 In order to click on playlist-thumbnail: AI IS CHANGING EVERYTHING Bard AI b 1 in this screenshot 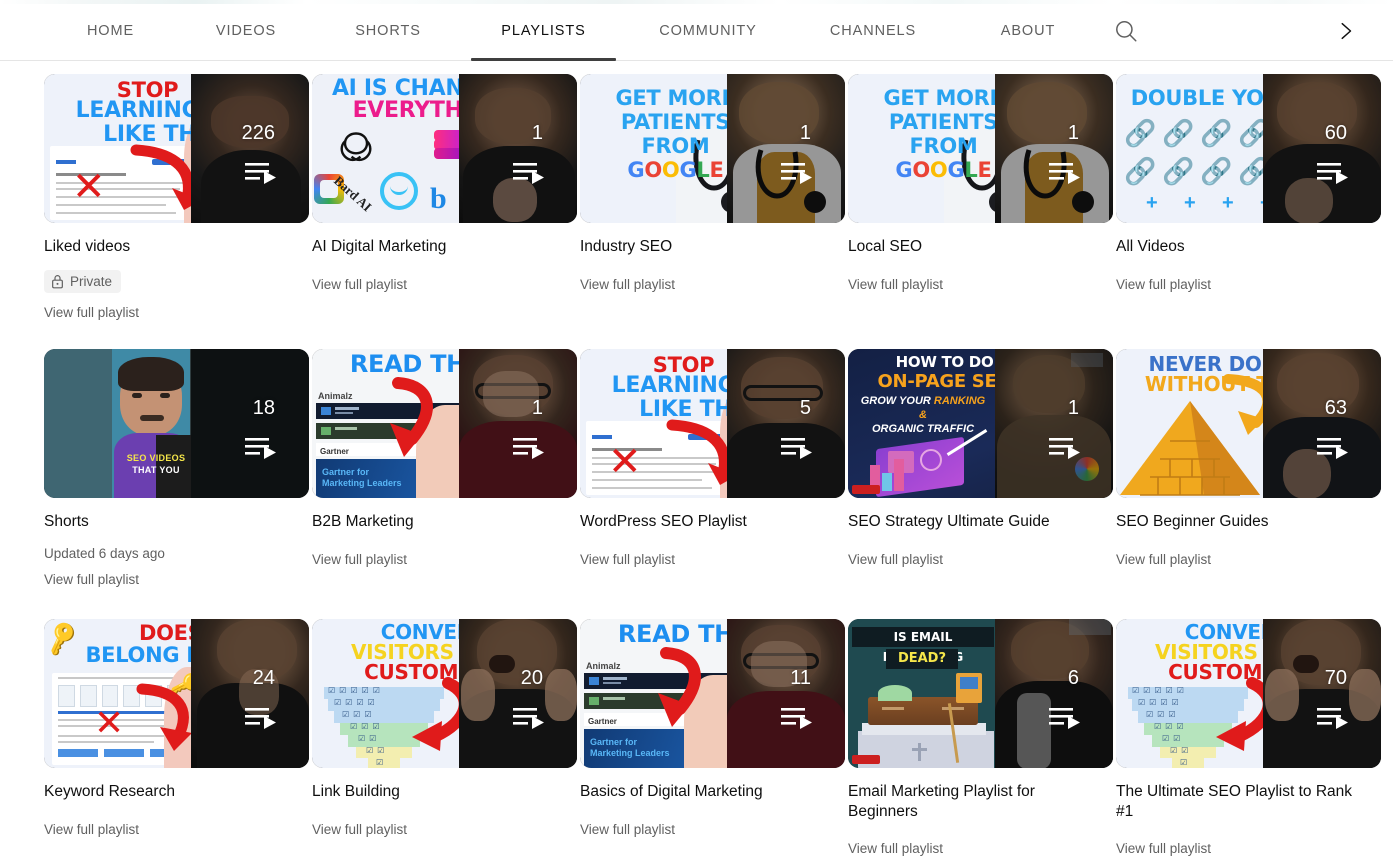, I will do `click(444, 148)`.